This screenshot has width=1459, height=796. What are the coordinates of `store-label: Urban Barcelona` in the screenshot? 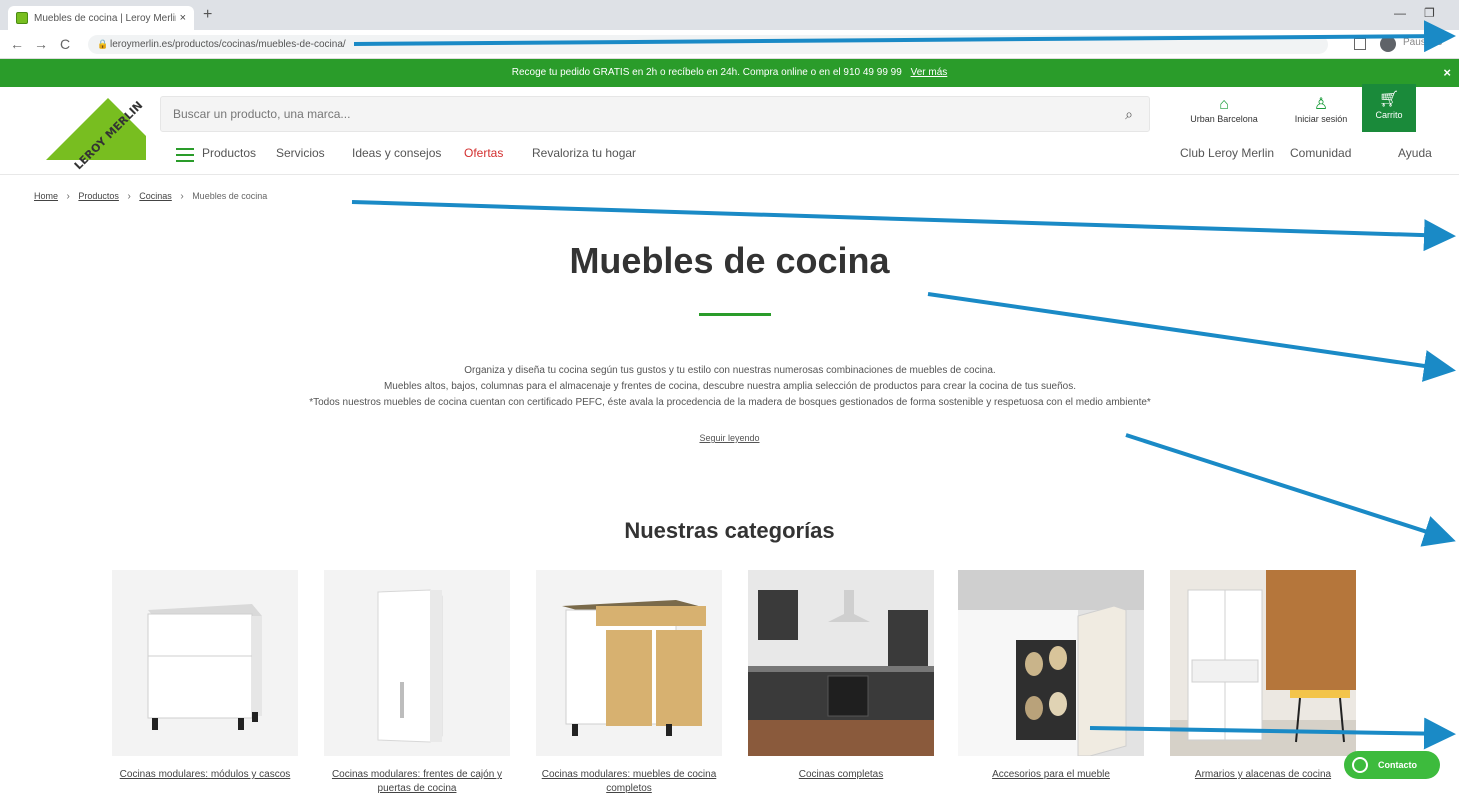 It's located at (1224, 119).